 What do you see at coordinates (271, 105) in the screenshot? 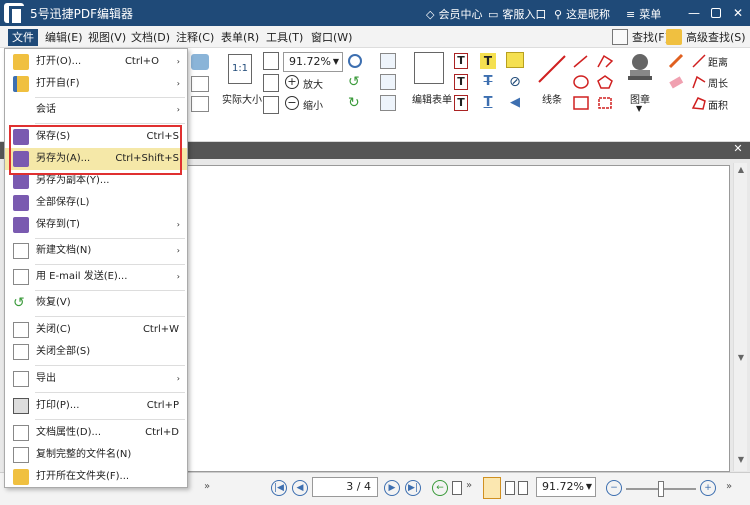
I see `fit-visible-icon` at bounding box center [271, 105].